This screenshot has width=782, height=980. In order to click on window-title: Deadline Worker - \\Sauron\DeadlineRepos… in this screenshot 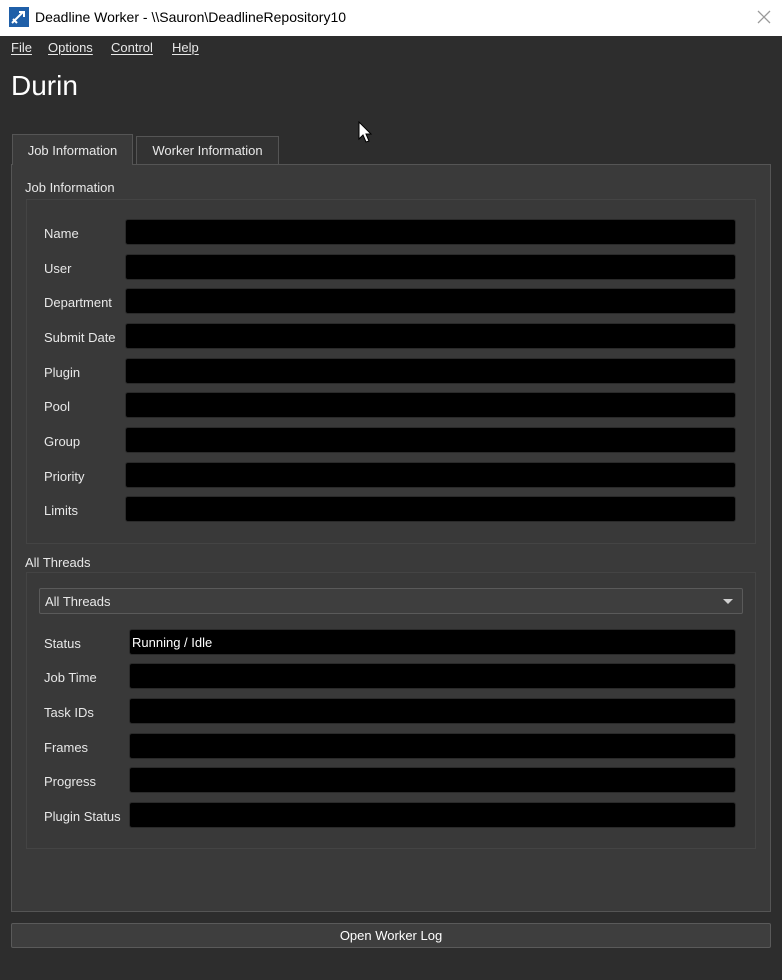, I will do `click(191, 17)`.